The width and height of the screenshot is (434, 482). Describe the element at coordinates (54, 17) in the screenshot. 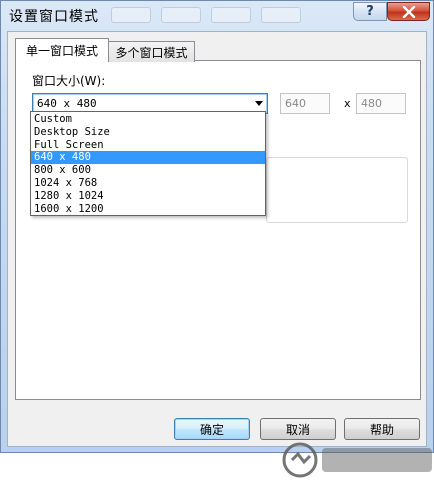

I see `window-title: 设置窗口模式` at that location.